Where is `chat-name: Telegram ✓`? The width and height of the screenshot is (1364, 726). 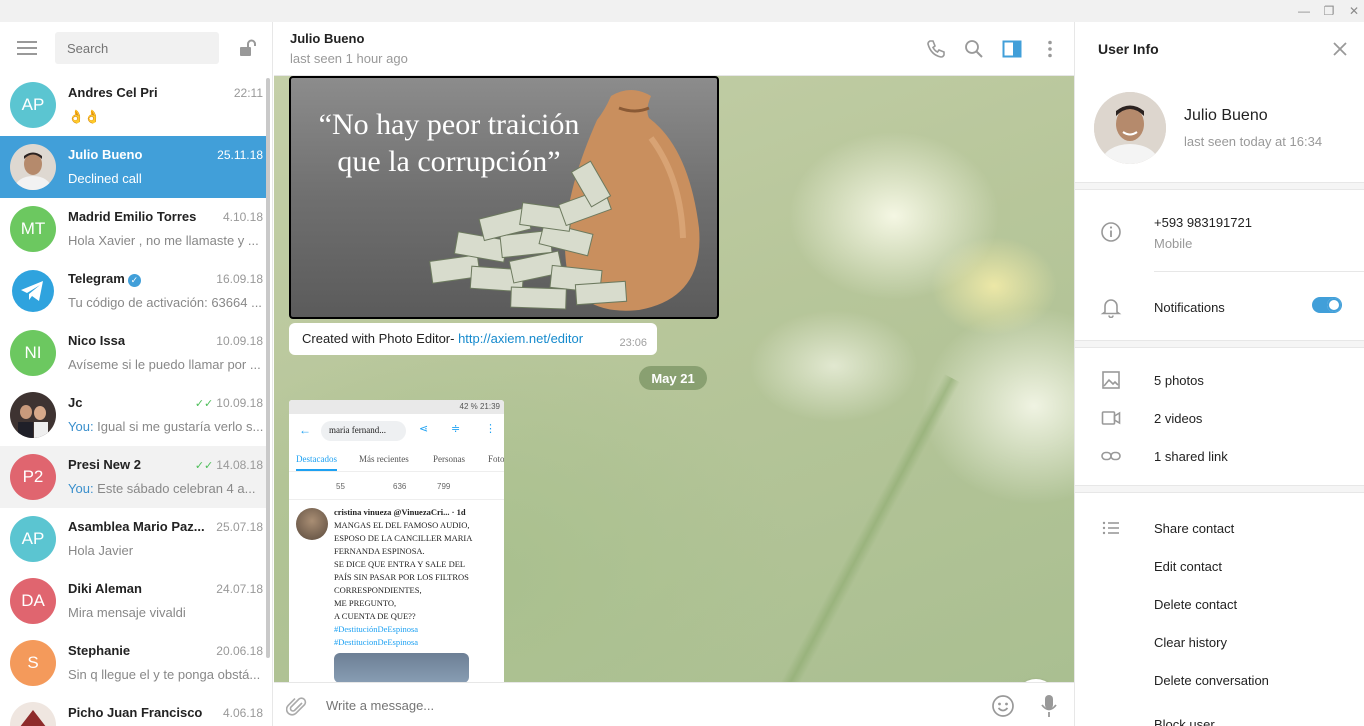 chat-name: Telegram ✓ is located at coordinates (104, 279).